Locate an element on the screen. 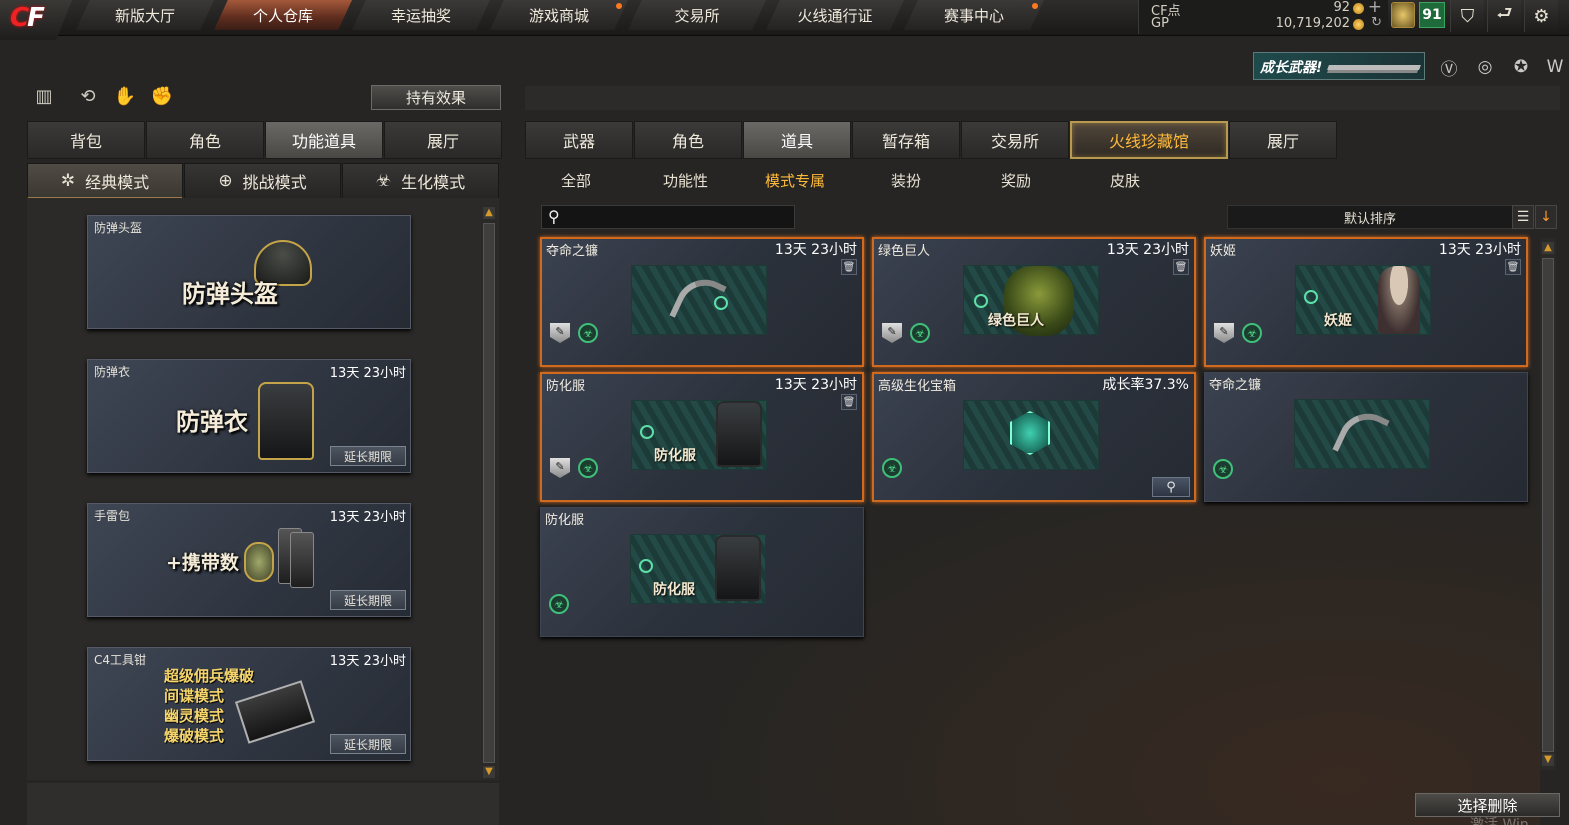 This screenshot has width=1569, height=825. nav-tab-label: 幸运抽奖 is located at coordinates (420, 15).